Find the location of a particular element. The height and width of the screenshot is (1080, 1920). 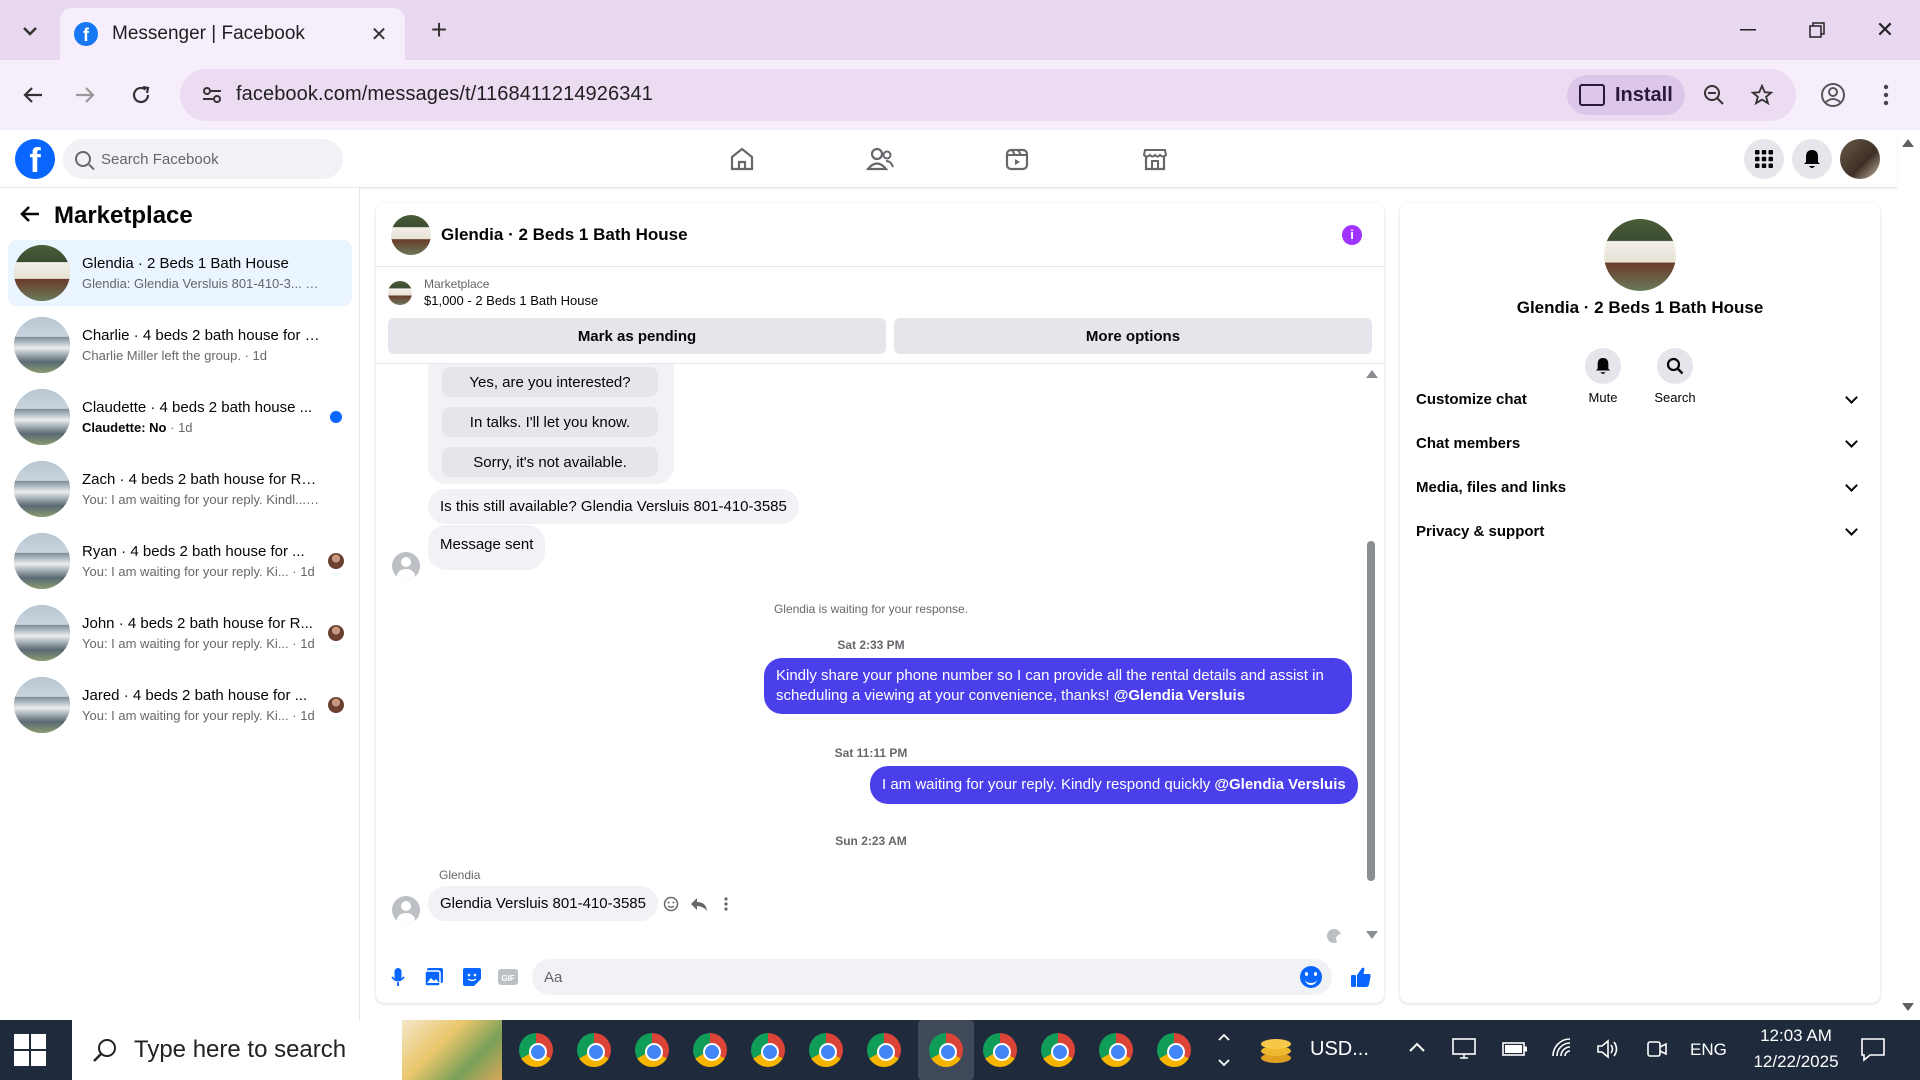

notification-center-icon is located at coordinates (1873, 1051).